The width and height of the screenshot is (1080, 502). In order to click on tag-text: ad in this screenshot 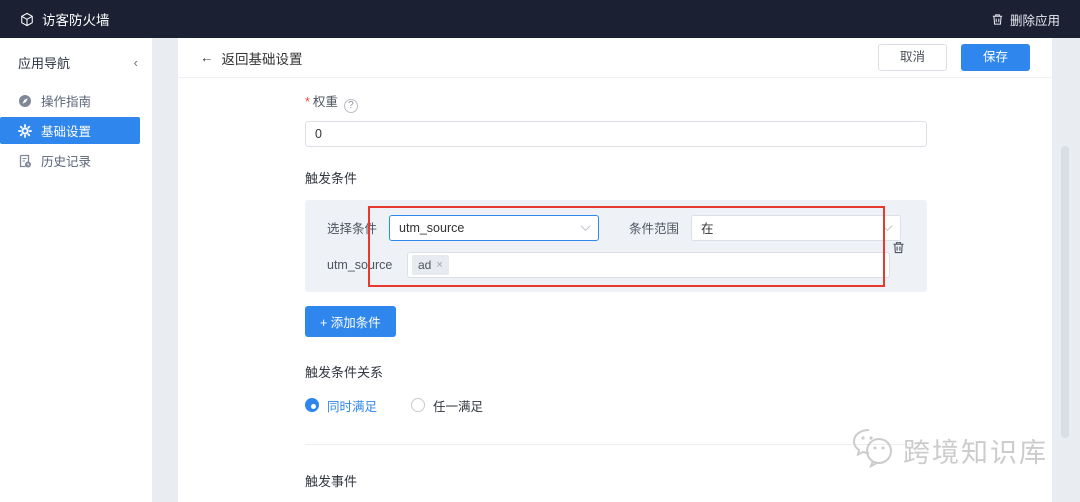, I will do `click(425, 264)`.